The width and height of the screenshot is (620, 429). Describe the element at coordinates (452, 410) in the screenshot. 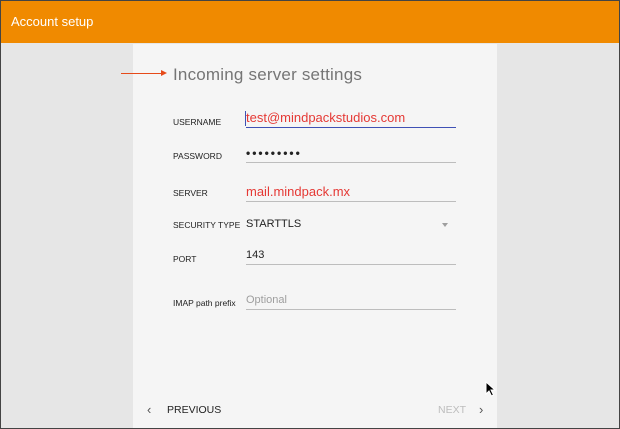

I see `next-button: NEXT` at that location.